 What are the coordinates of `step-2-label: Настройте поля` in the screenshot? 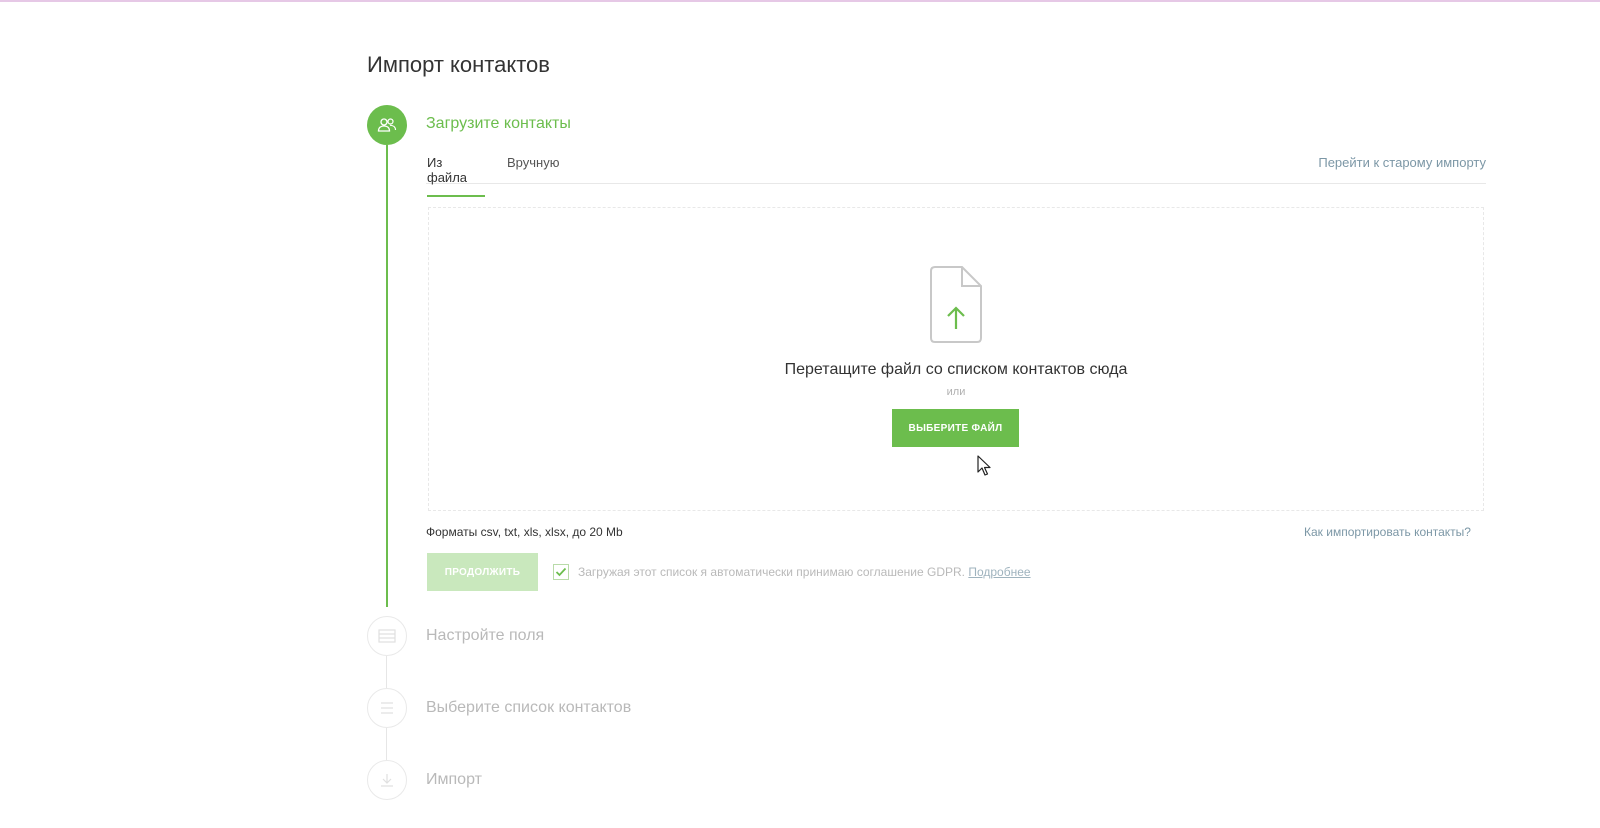 It's located at (485, 635).